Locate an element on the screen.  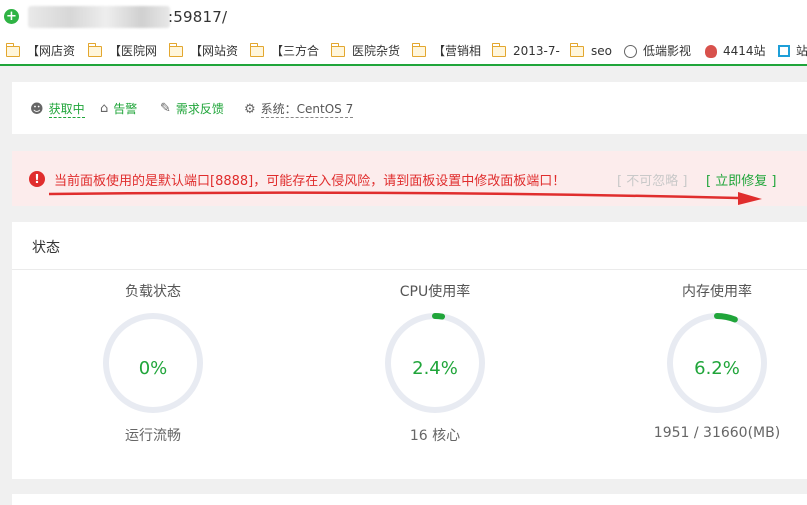
top-nav-panel: ☻ 获取中 ⌂ 告警 ✎ 需求反馈 ⚙ 系统：CentOS 7 is located at coordinates (409, 108).